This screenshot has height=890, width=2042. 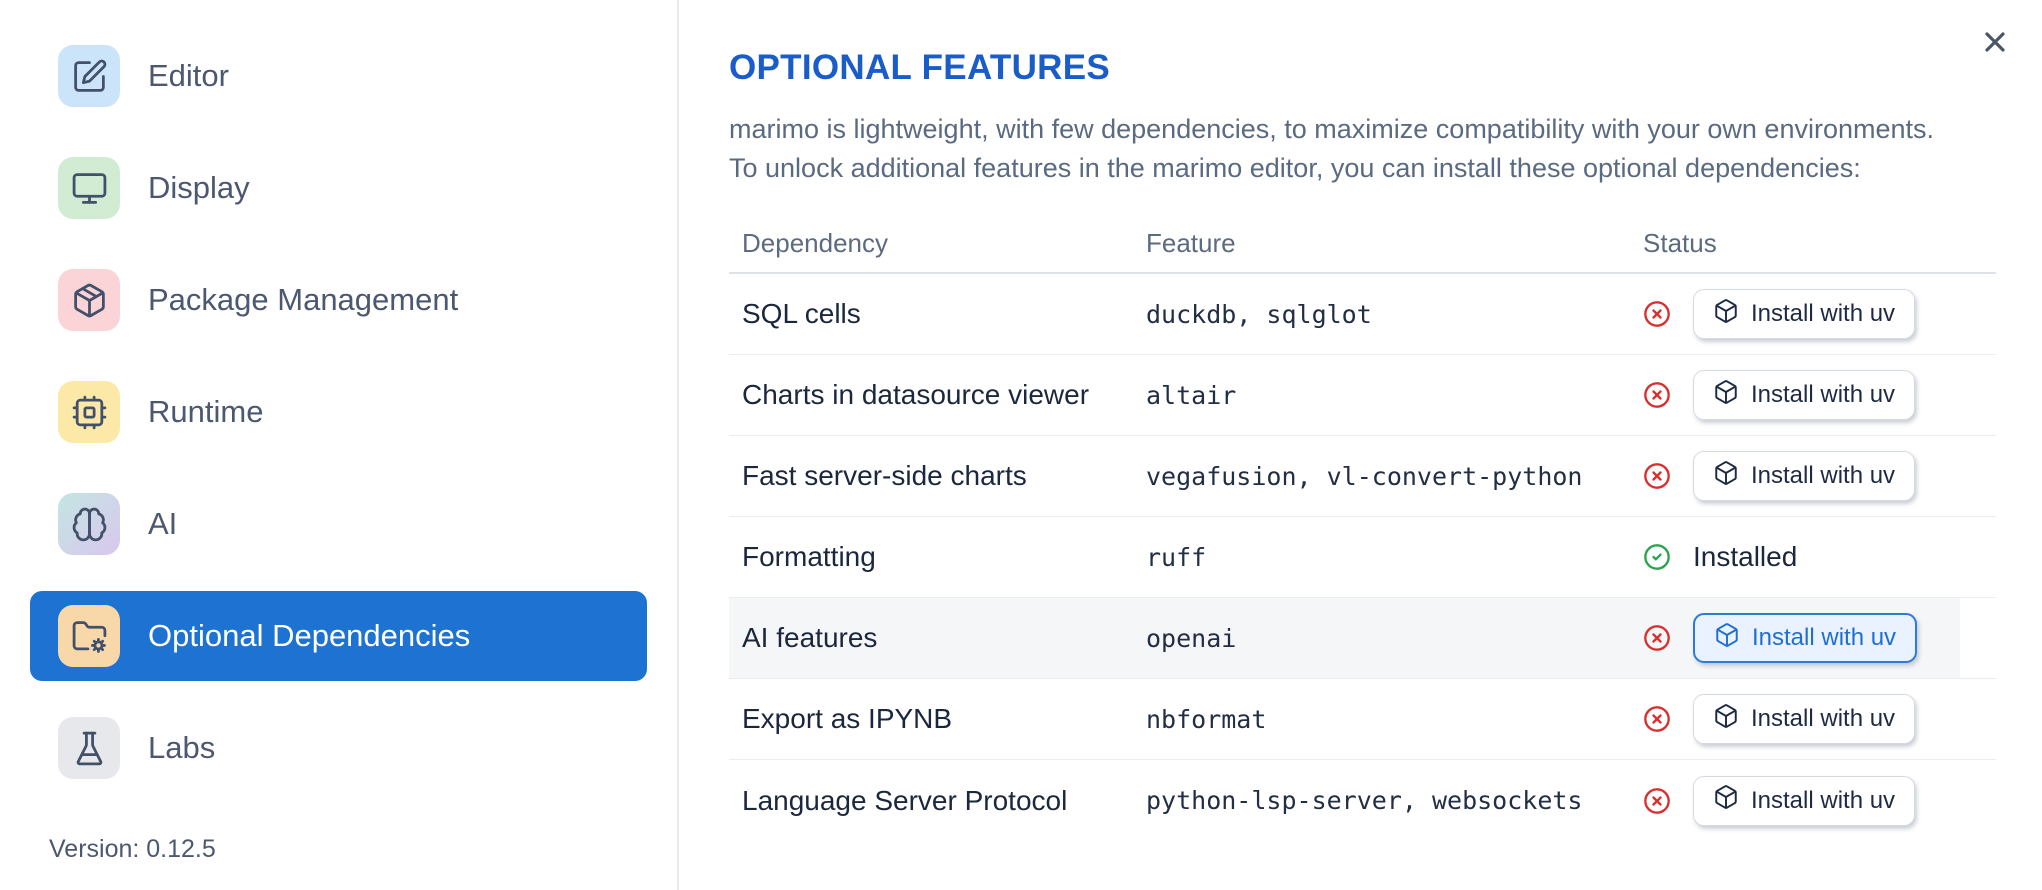 I want to click on dependency-cell: Export as IPYNB, so click(x=847, y=718).